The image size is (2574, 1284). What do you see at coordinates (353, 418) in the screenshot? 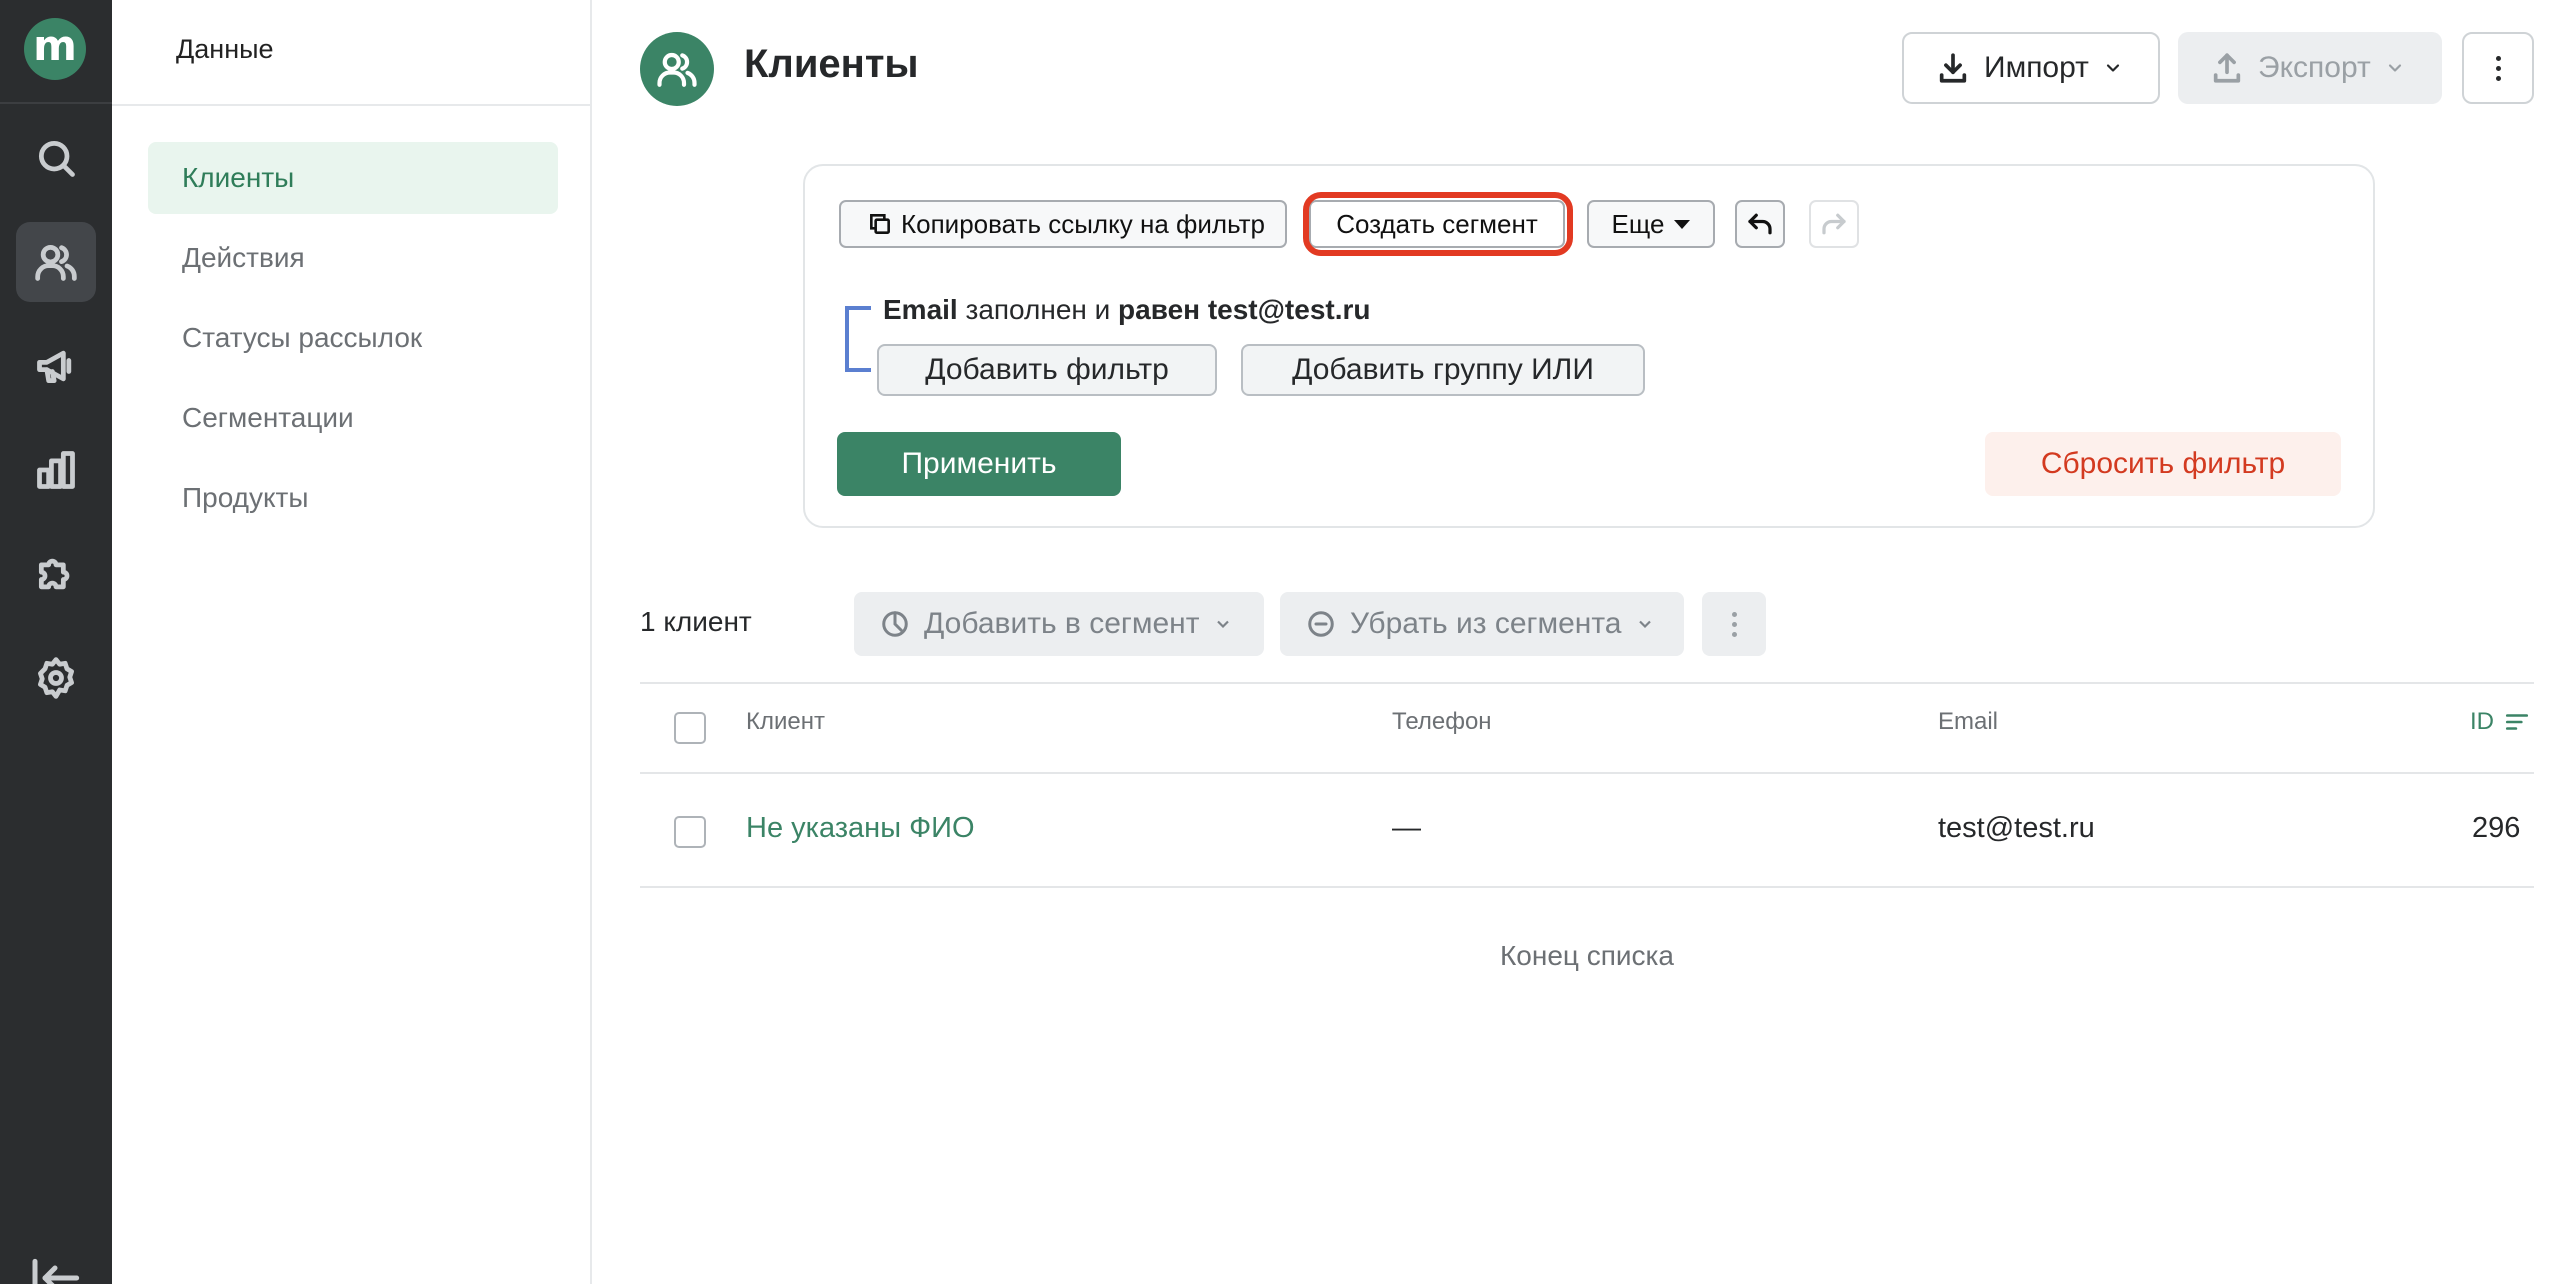
I see `sidebar-item-segmentations: Сегментации` at bounding box center [353, 418].